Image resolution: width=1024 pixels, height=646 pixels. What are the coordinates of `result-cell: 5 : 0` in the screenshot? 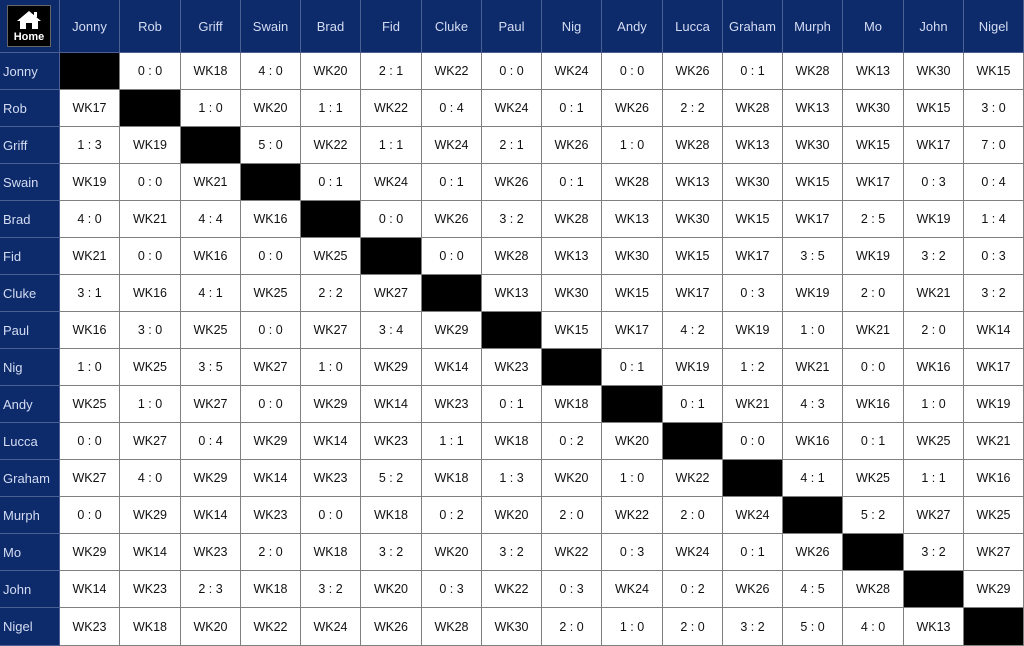 It's located at (813, 627).